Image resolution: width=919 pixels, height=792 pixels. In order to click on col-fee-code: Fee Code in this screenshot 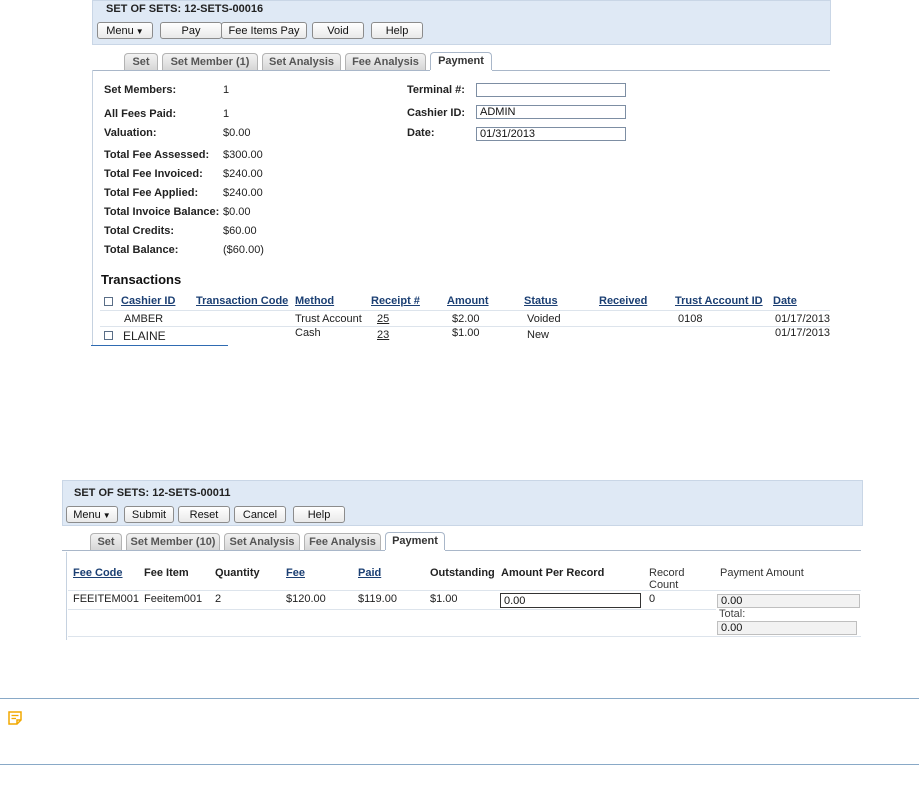, I will do `click(98, 573)`.